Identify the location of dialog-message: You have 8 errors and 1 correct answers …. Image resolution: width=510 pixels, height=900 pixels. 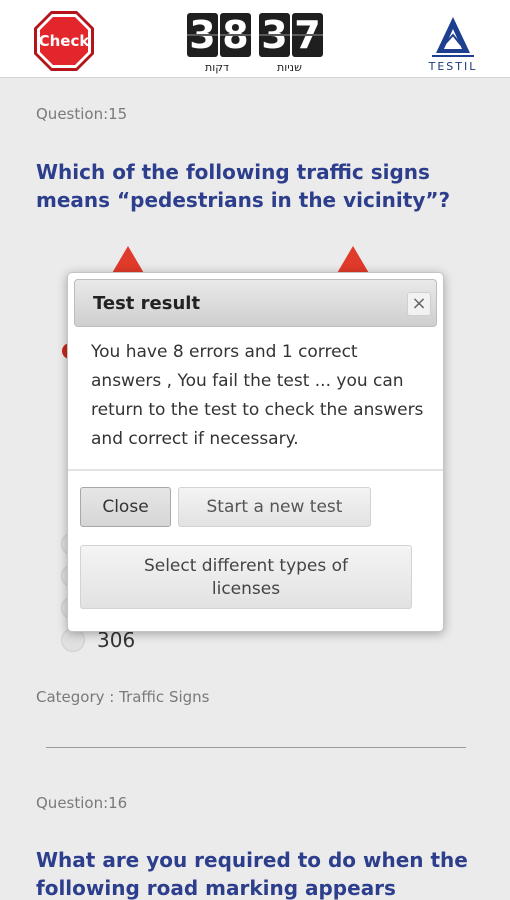
(257, 395).